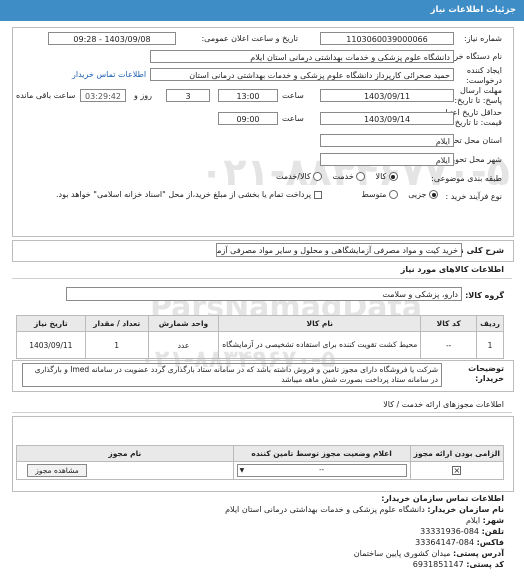  I want to click on need-number-label: شماره نیاز:, so click(483, 38).